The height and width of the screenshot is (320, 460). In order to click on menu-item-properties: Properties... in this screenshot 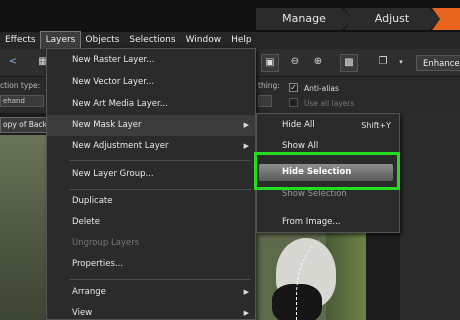, I will do `click(151, 264)`.